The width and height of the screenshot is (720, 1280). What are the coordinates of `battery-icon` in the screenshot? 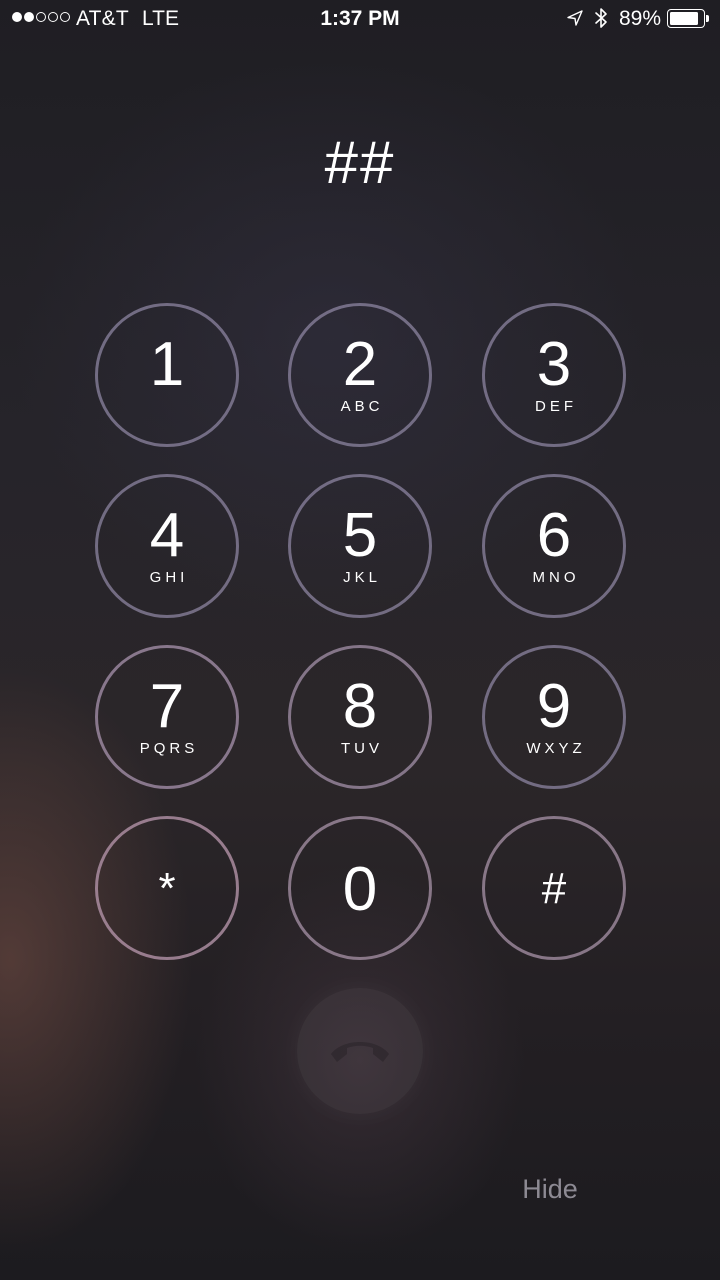 It's located at (689, 19).